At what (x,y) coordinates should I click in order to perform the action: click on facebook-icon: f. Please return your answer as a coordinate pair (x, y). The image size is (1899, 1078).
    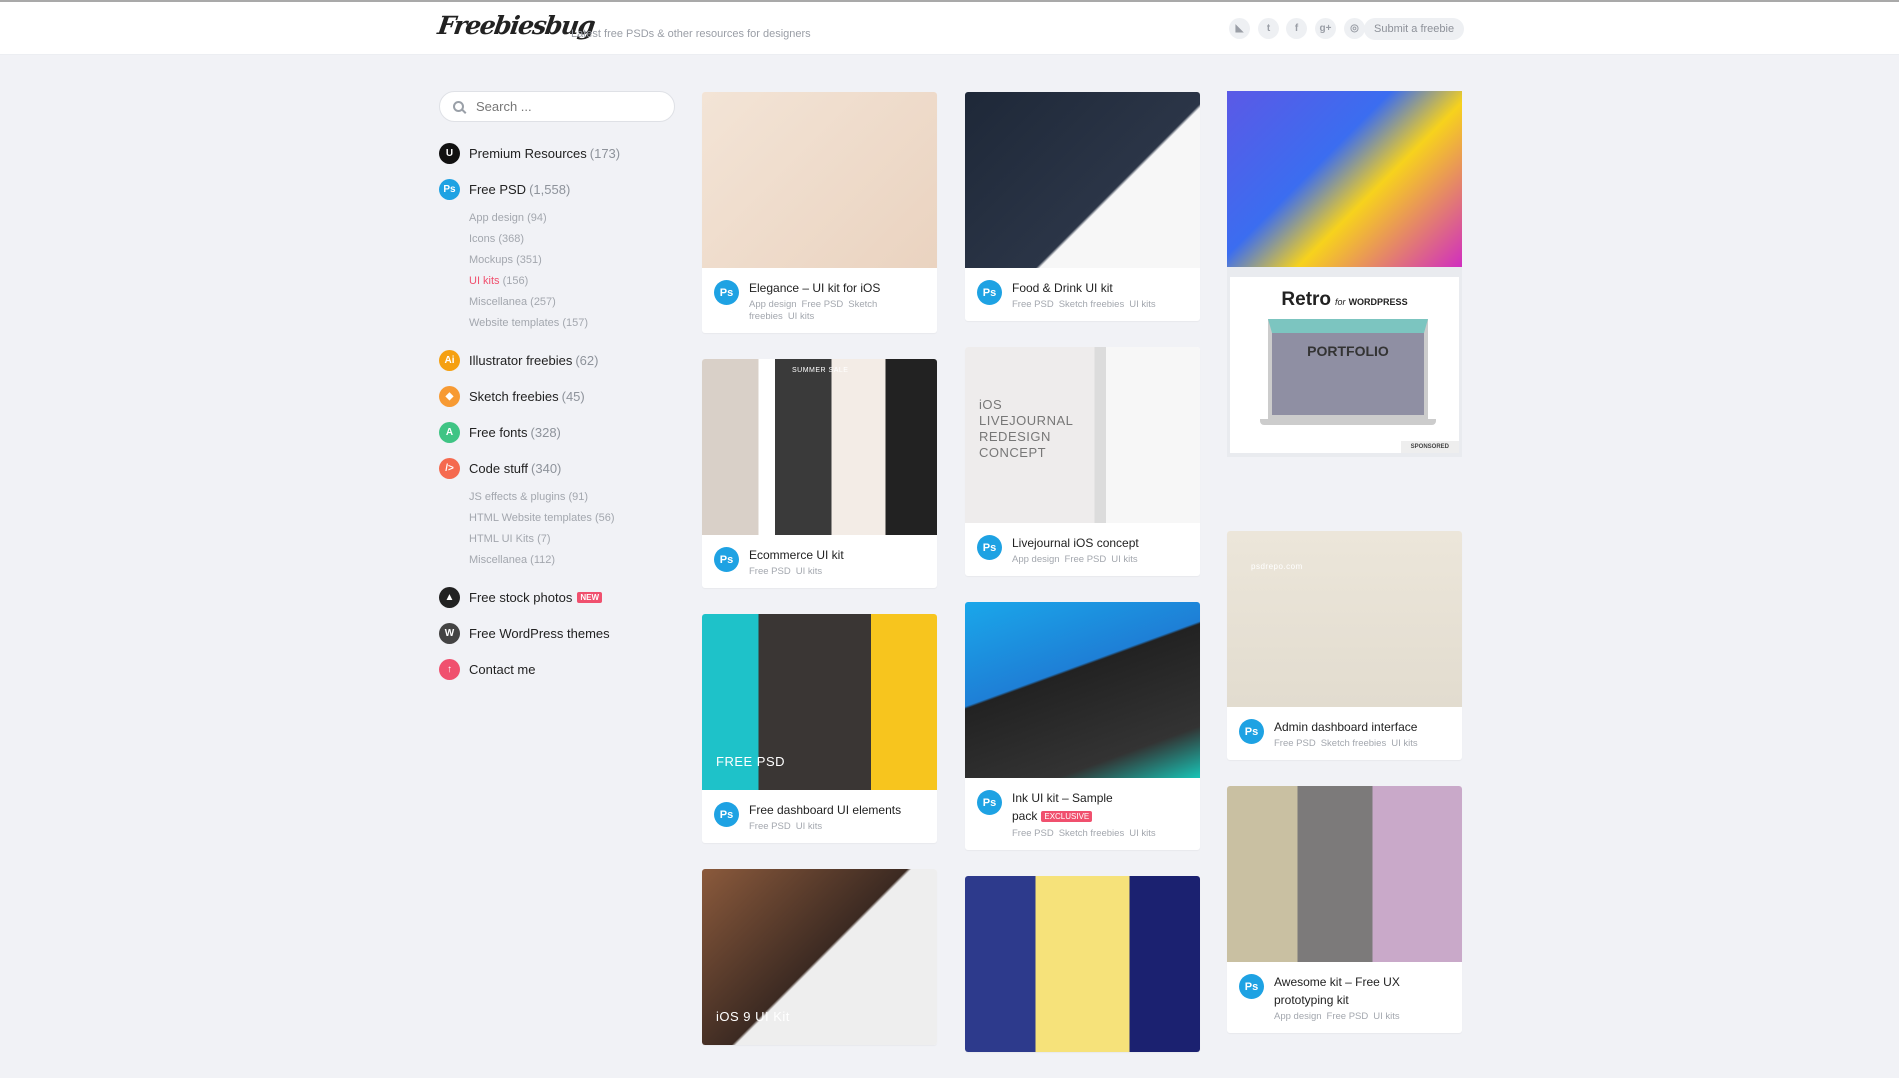
    Looking at the image, I should click on (1296, 28).